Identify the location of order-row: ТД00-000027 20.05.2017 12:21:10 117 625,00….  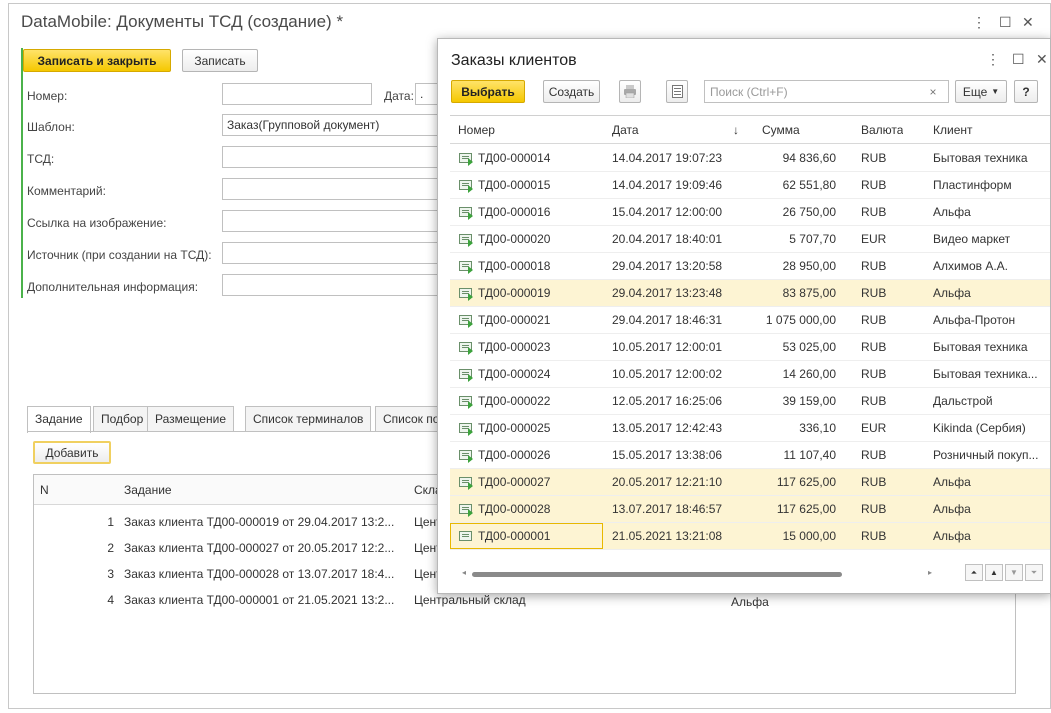
(750, 482).